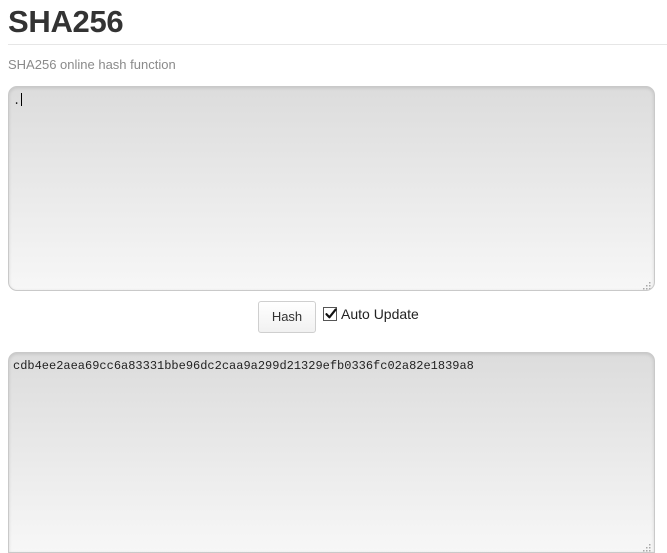  What do you see at coordinates (22, 99) in the screenshot?
I see `text-caret` at bounding box center [22, 99].